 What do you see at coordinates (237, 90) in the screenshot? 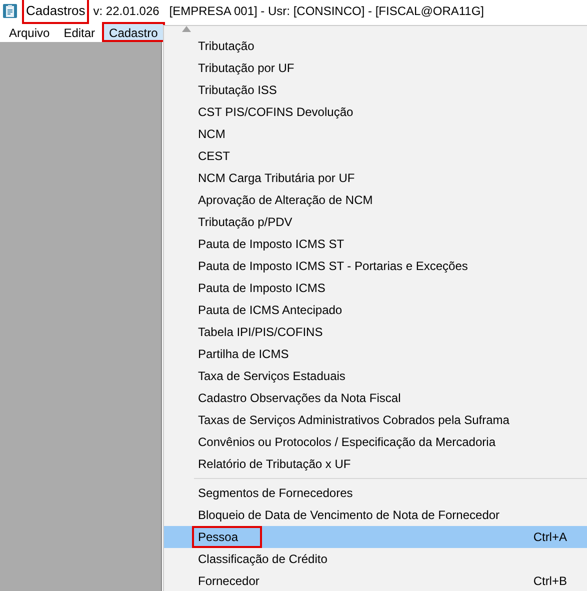
I see `menu-item-label: Tributação ISS` at bounding box center [237, 90].